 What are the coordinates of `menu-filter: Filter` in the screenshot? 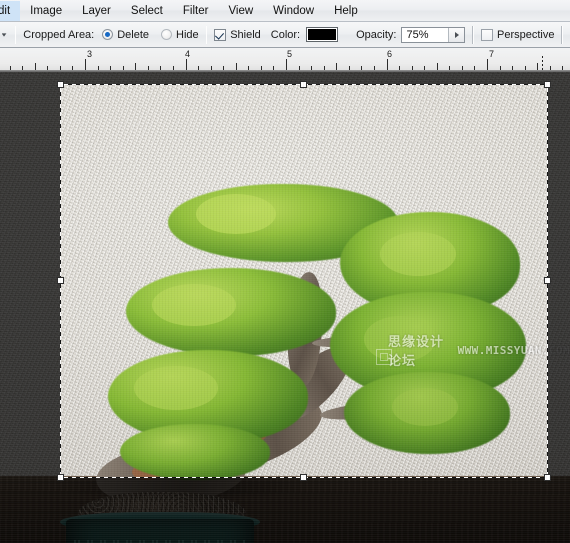 It's located at (196, 11).